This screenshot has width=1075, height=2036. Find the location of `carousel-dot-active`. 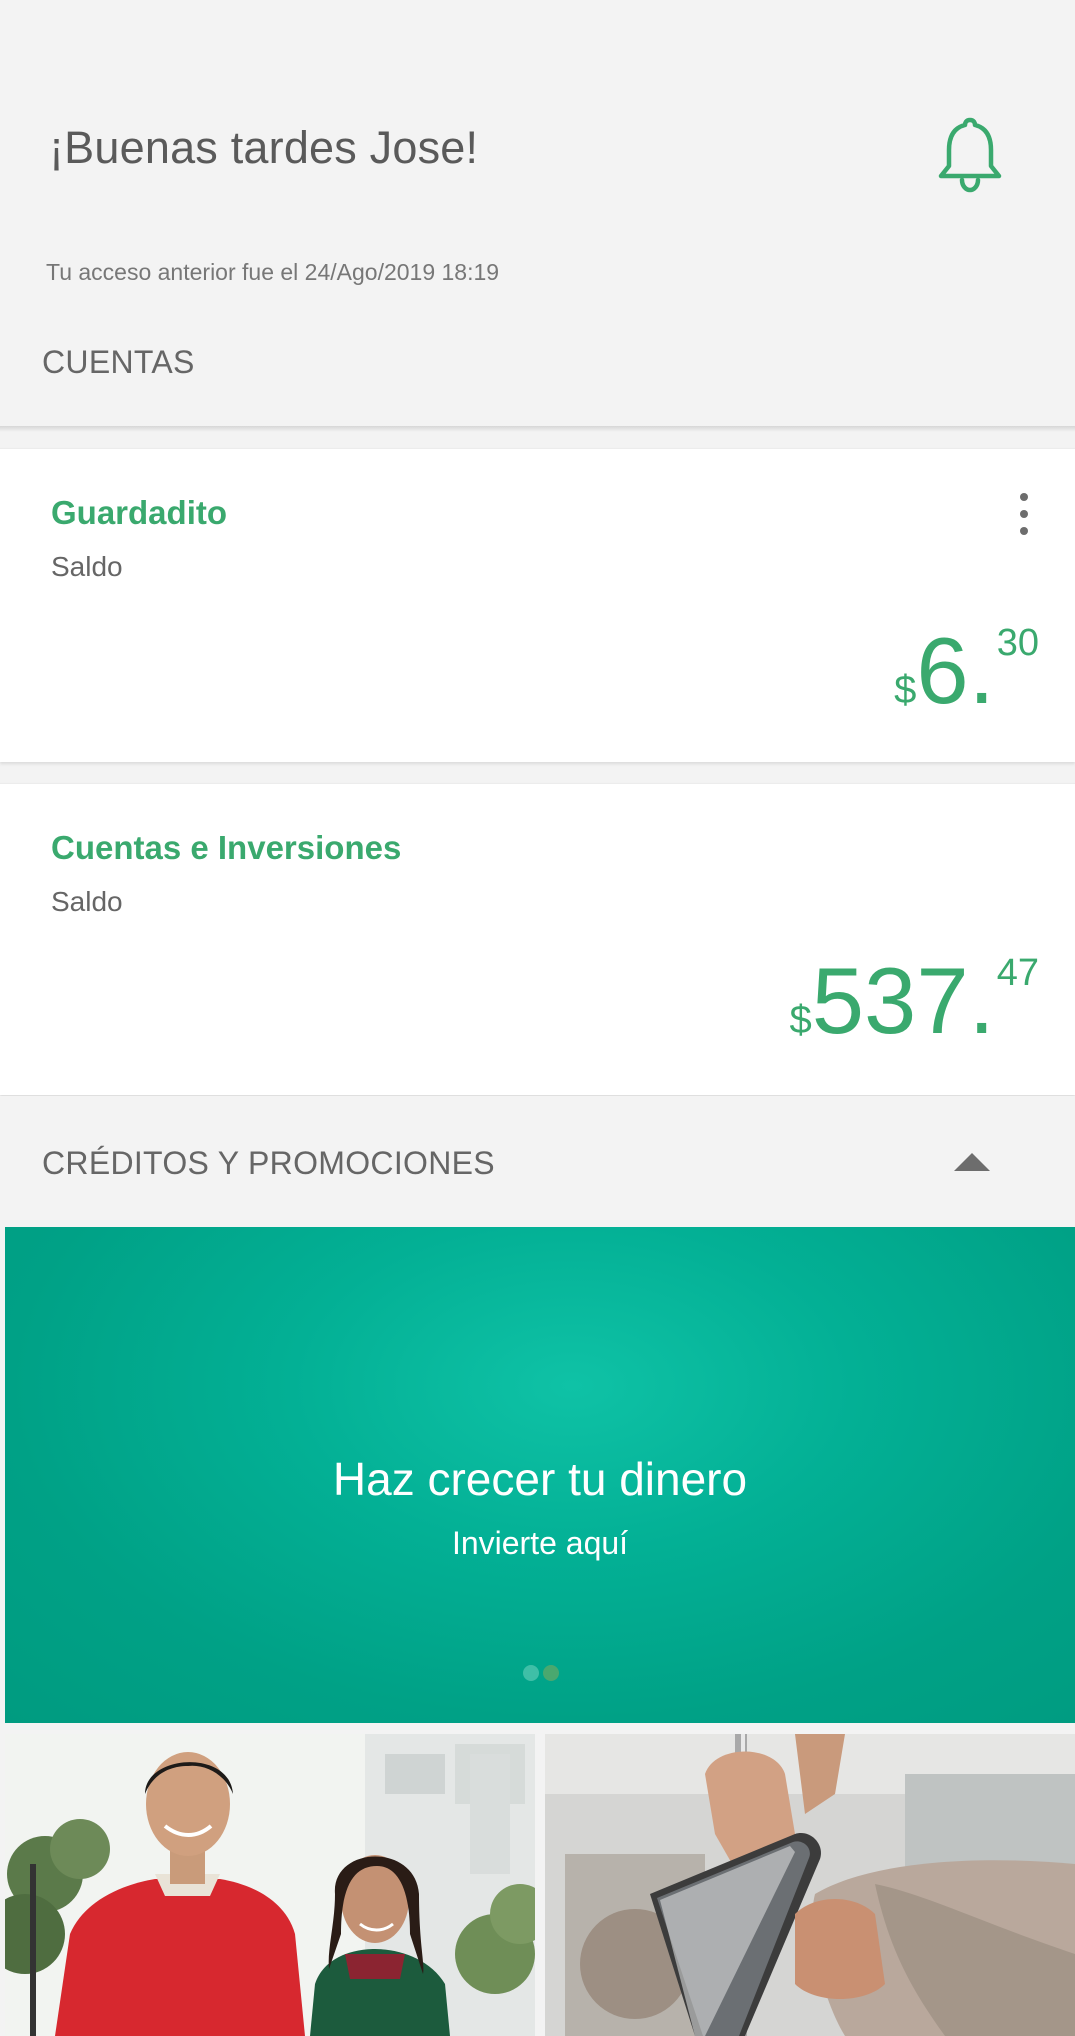

carousel-dot-active is located at coordinates (551, 1673).